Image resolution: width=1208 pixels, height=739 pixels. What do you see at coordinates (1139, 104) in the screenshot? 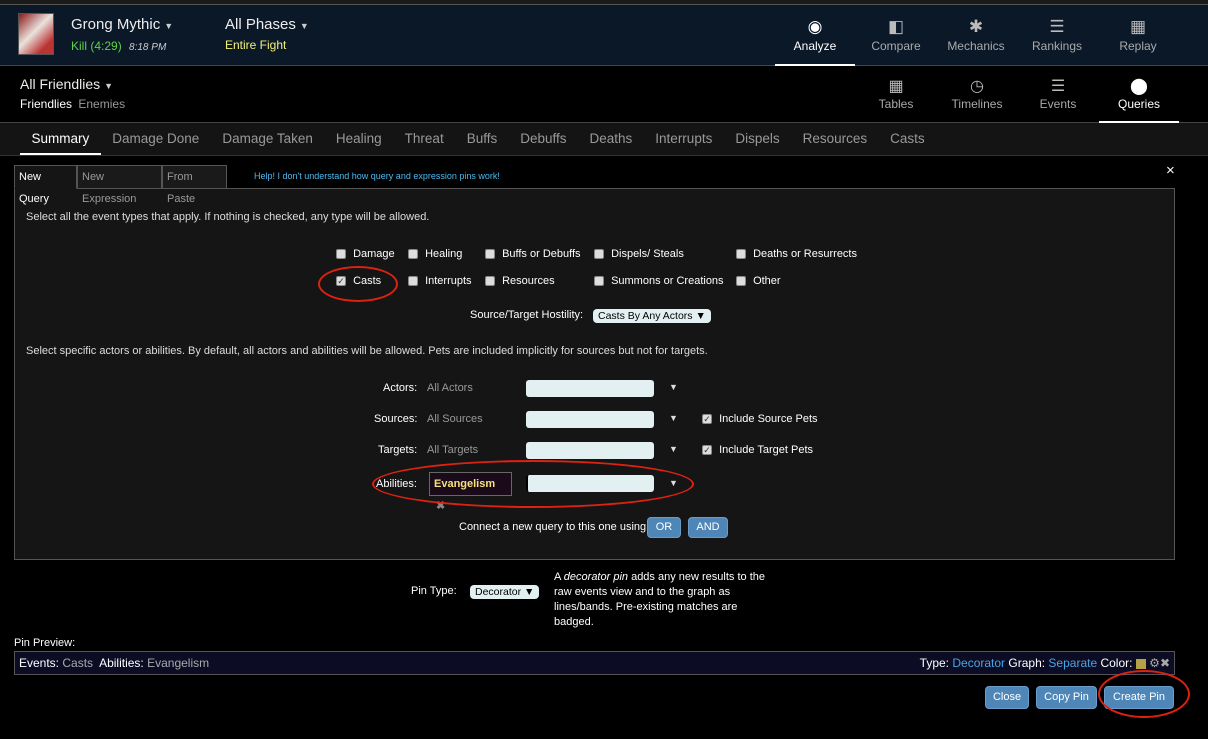
I see `view-label: Queries` at bounding box center [1139, 104].